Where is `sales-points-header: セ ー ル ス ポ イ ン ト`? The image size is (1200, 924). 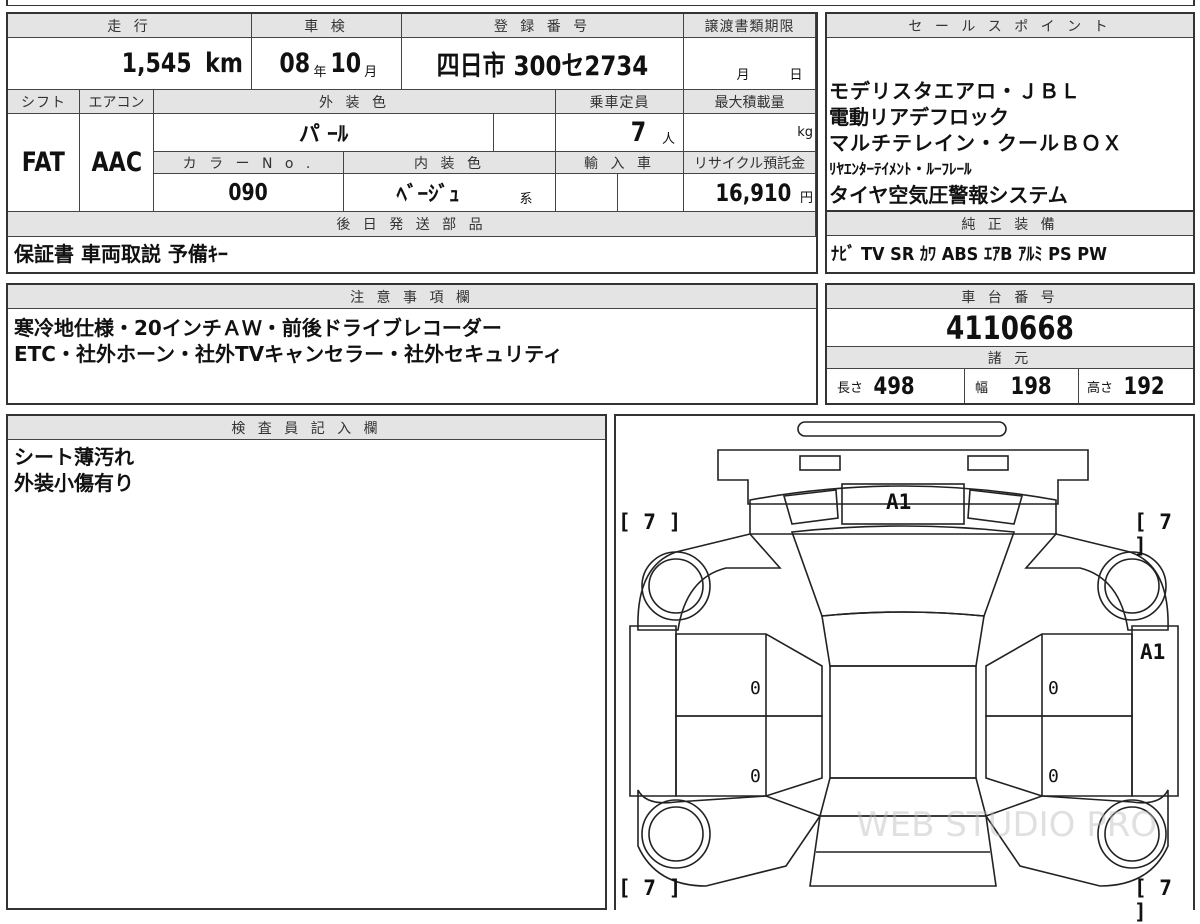 sales-points-header: セ ー ル ス ポ イ ン ト is located at coordinates (1010, 26).